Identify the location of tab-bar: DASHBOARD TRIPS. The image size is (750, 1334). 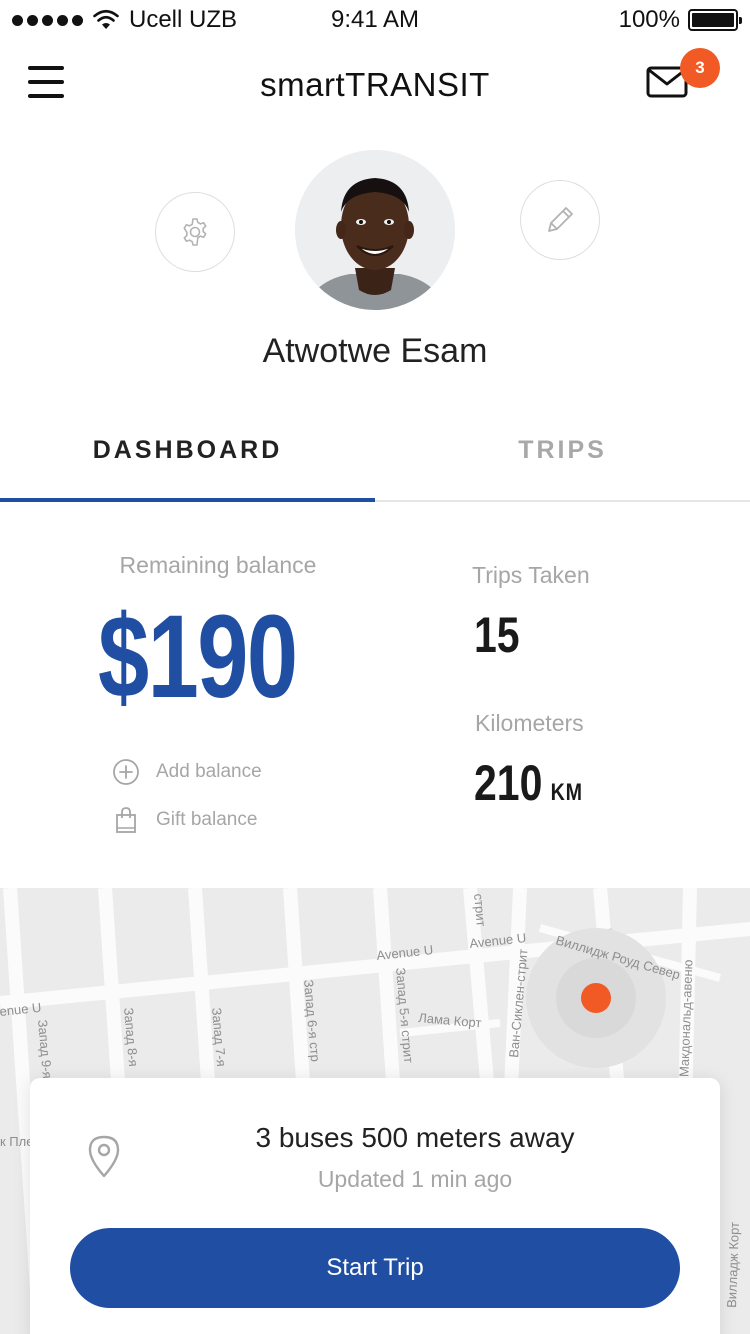
(375, 451).